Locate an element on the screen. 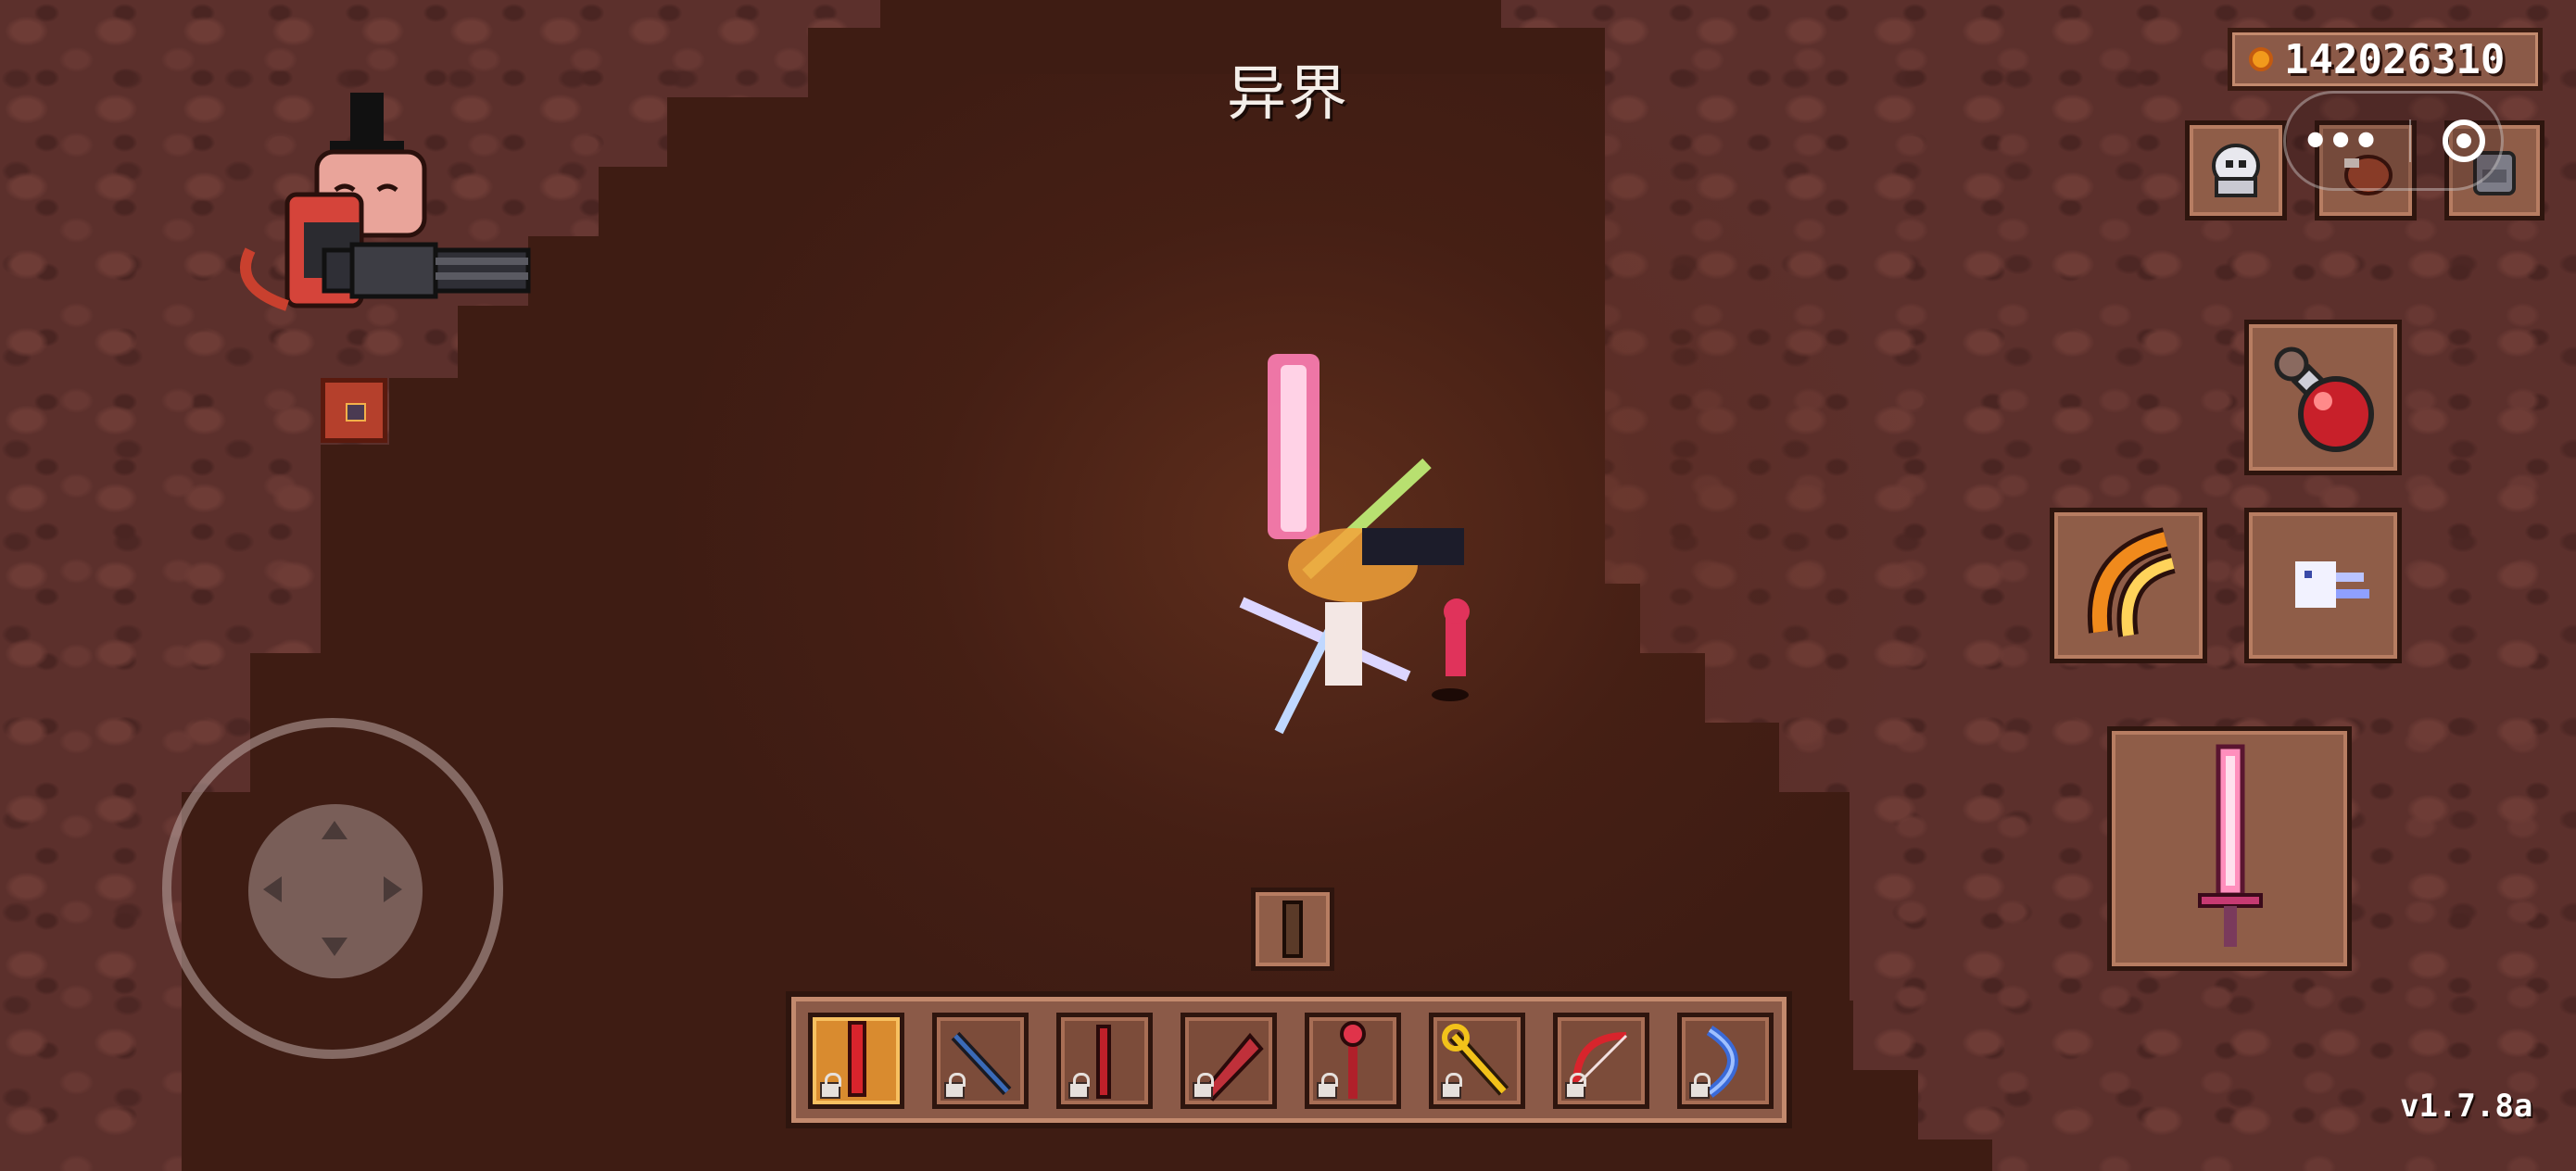  ghost-armor-button is located at coordinates (2236, 170).